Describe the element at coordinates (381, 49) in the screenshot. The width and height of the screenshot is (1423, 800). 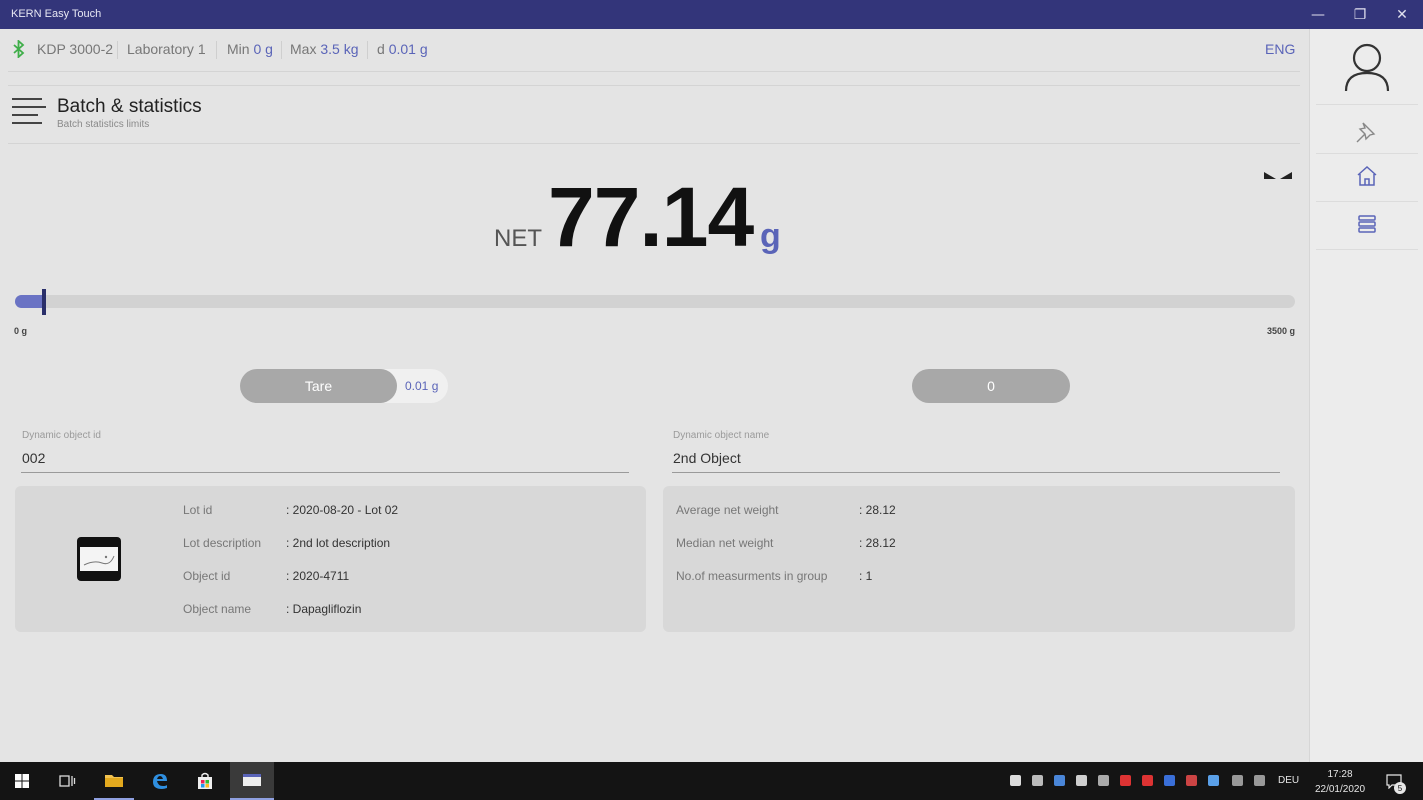
I see `d-label: d` at that location.